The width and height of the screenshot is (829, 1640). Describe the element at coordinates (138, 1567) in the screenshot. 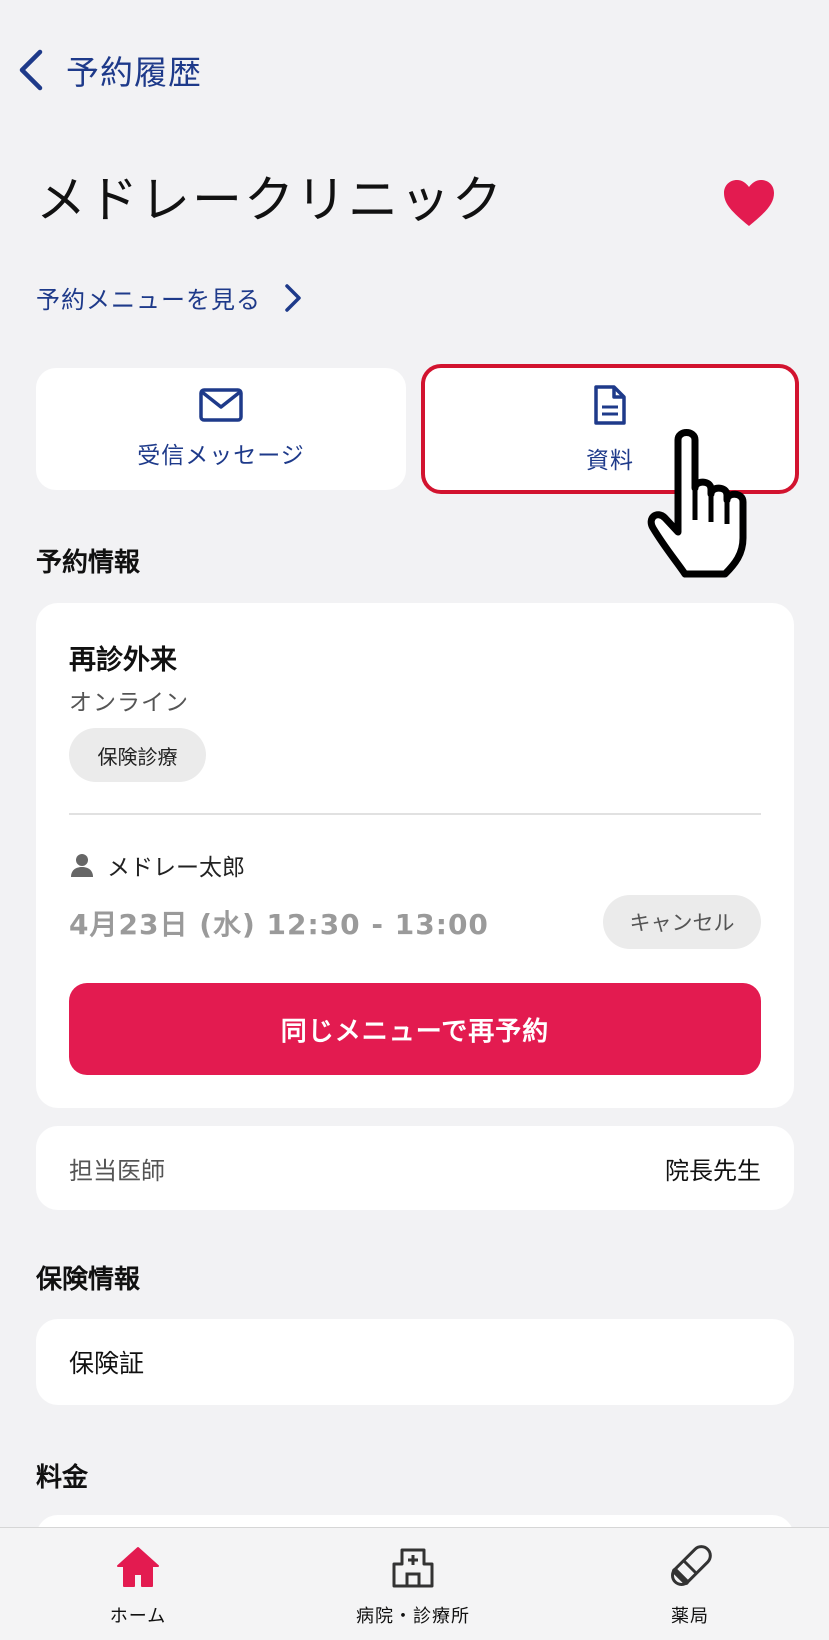

I see `home-icon` at that location.